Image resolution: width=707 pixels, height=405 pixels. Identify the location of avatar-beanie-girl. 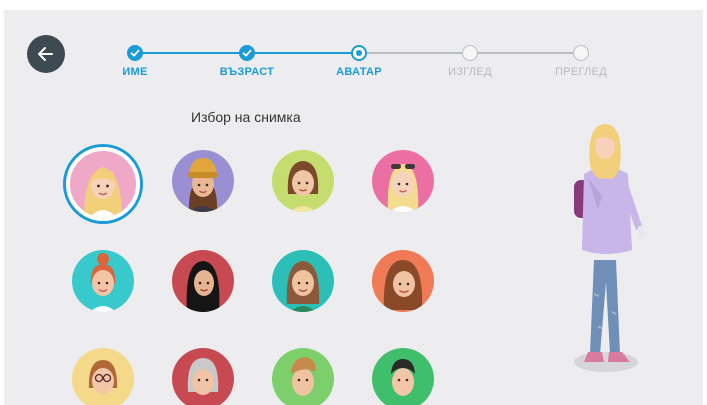
(203, 181).